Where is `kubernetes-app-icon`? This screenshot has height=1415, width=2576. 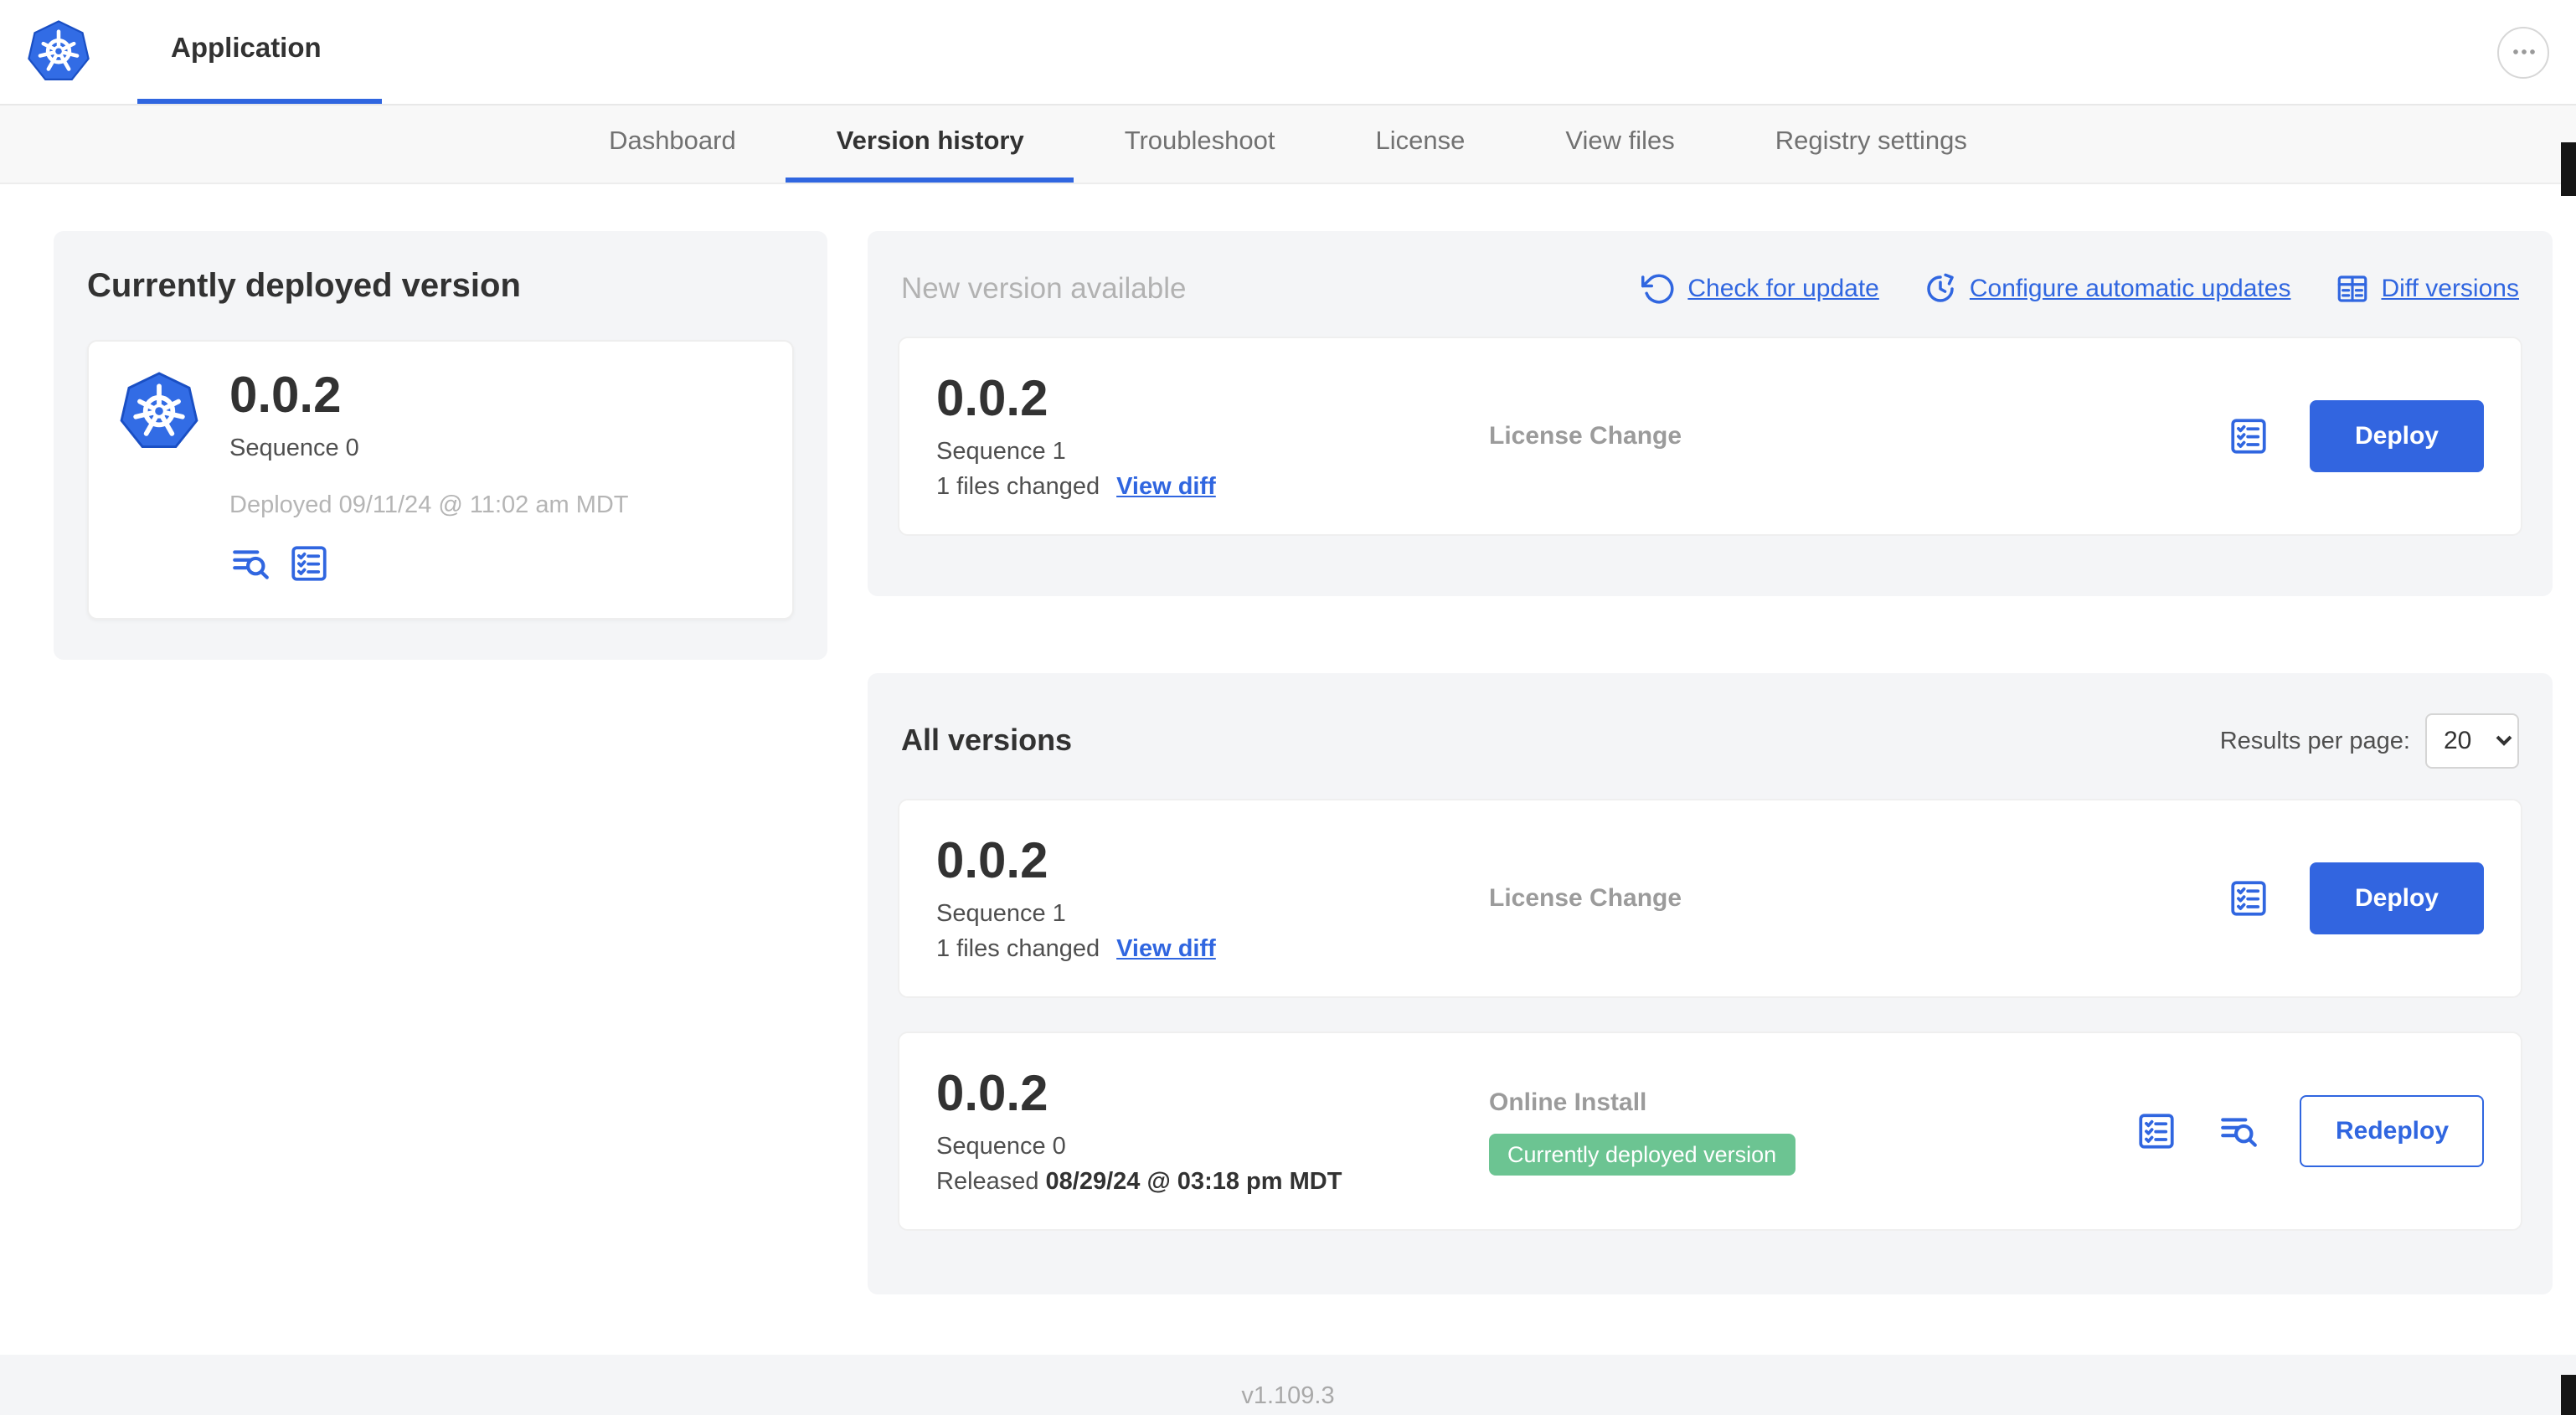
kubernetes-app-icon is located at coordinates (159, 412).